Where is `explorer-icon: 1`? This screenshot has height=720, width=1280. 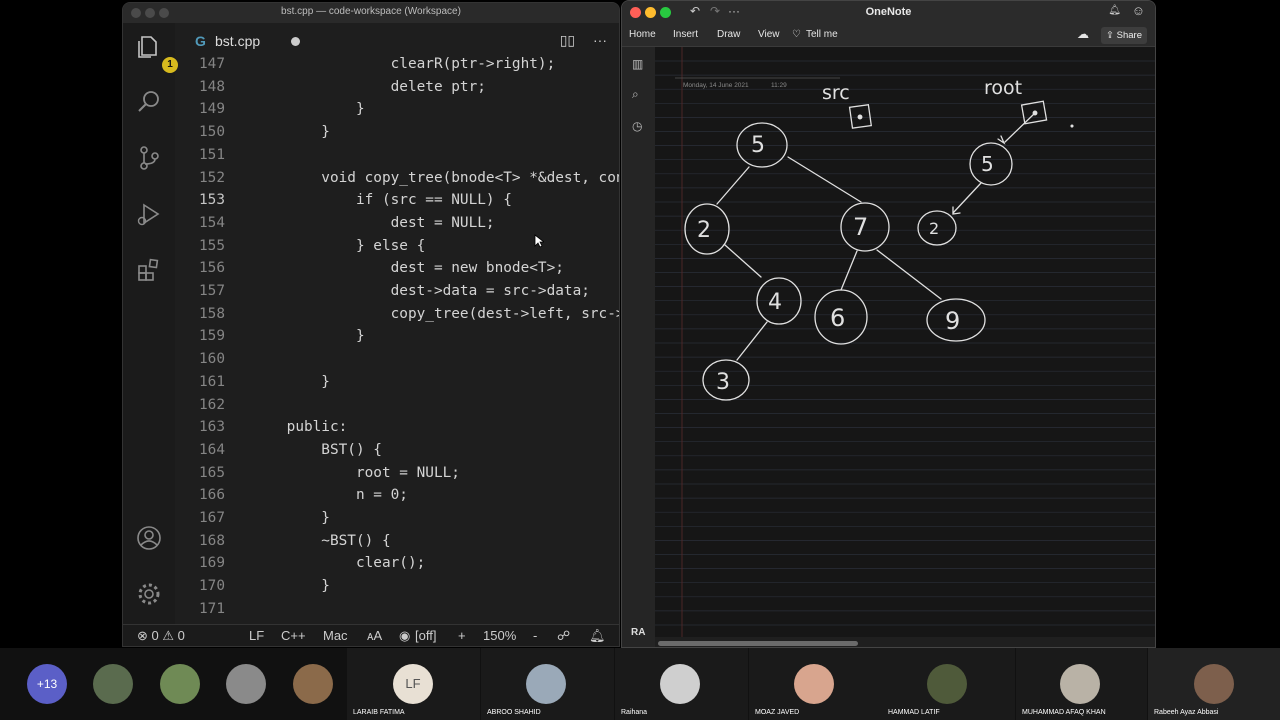 explorer-icon: 1 is located at coordinates (157, 53).